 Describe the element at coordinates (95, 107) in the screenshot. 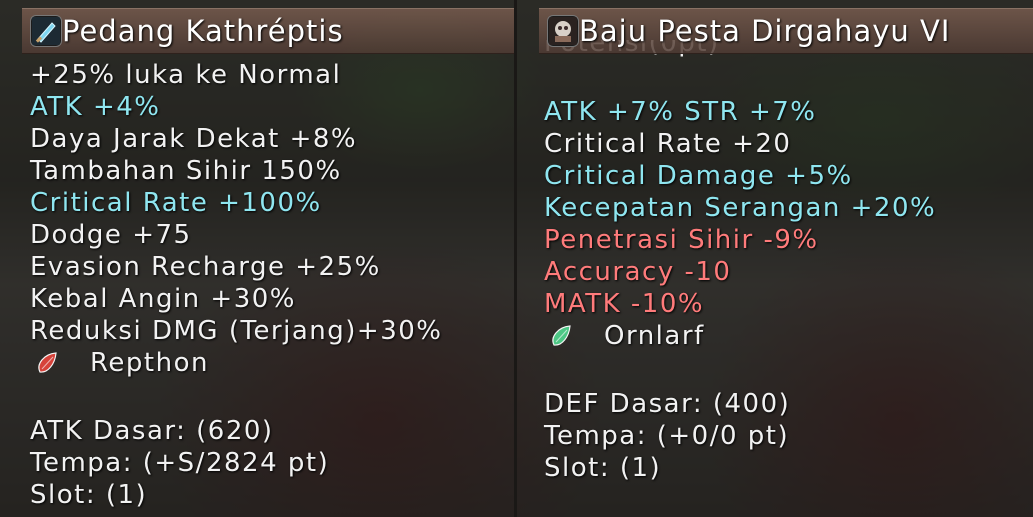

I see `stat-line: ATK +4%` at that location.